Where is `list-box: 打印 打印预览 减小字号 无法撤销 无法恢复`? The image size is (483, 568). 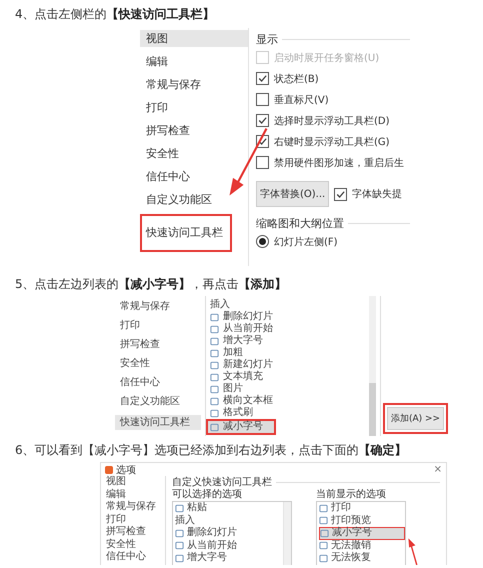 list-box: 打印 打印预览 减小字号 无法撤销 无法恢复 is located at coordinates (361, 533).